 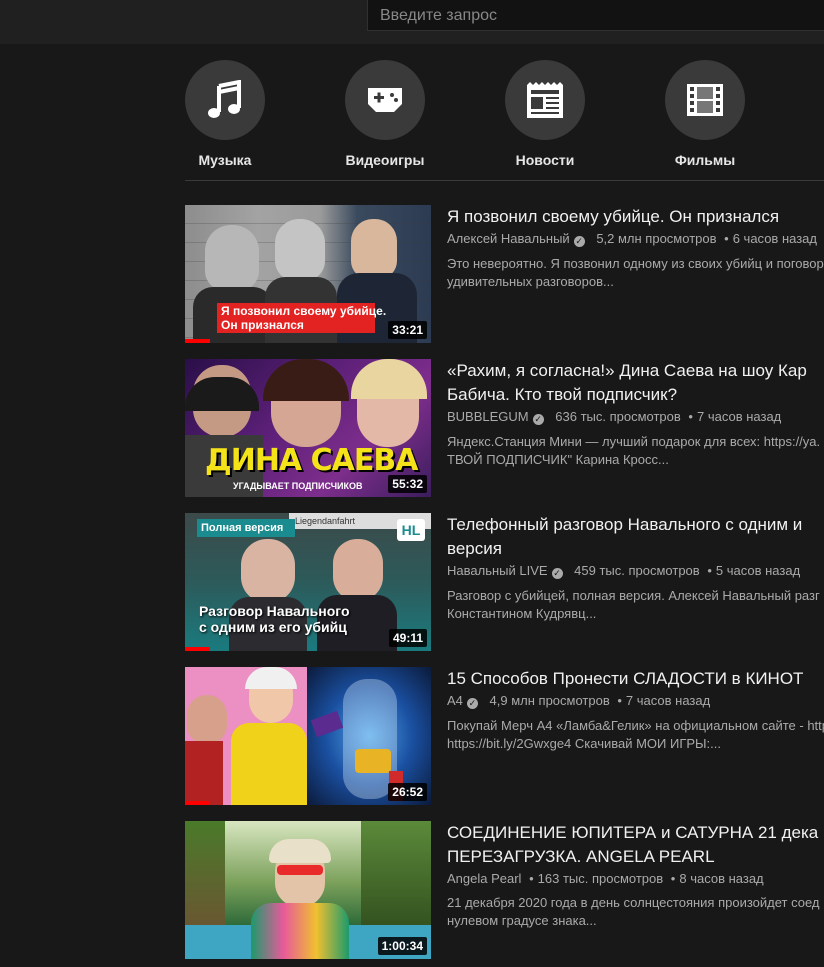 I want to click on category-label: Фильмы, so click(x=705, y=160).